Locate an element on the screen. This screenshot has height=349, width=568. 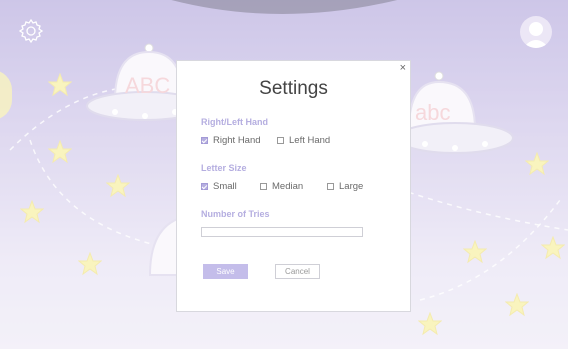
small-label: Small is located at coordinates (225, 186).